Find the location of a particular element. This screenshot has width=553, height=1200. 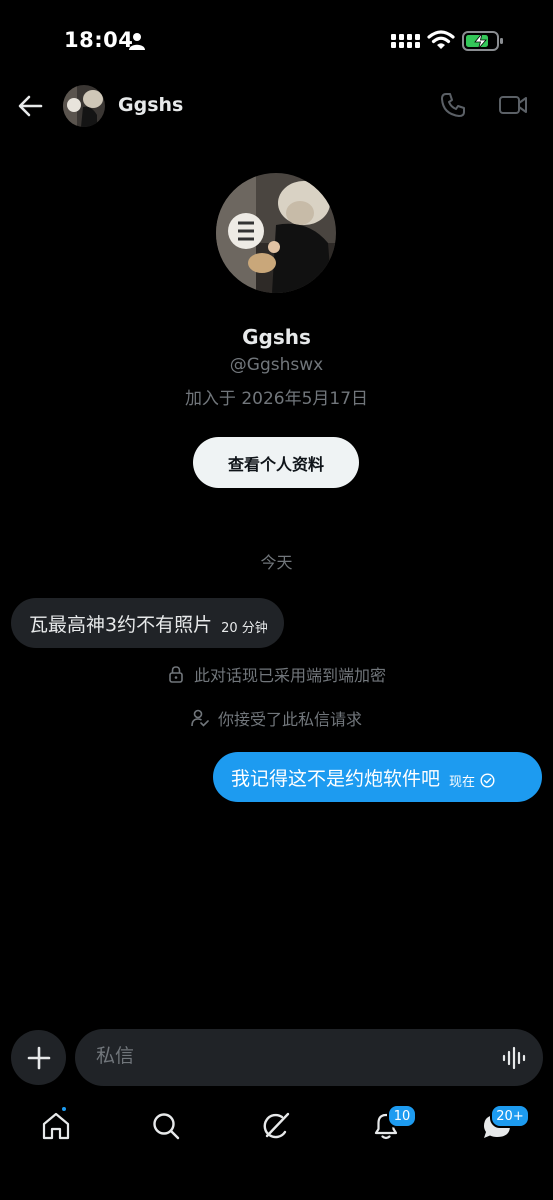

status-time: 18:04 is located at coordinates (99, 40).